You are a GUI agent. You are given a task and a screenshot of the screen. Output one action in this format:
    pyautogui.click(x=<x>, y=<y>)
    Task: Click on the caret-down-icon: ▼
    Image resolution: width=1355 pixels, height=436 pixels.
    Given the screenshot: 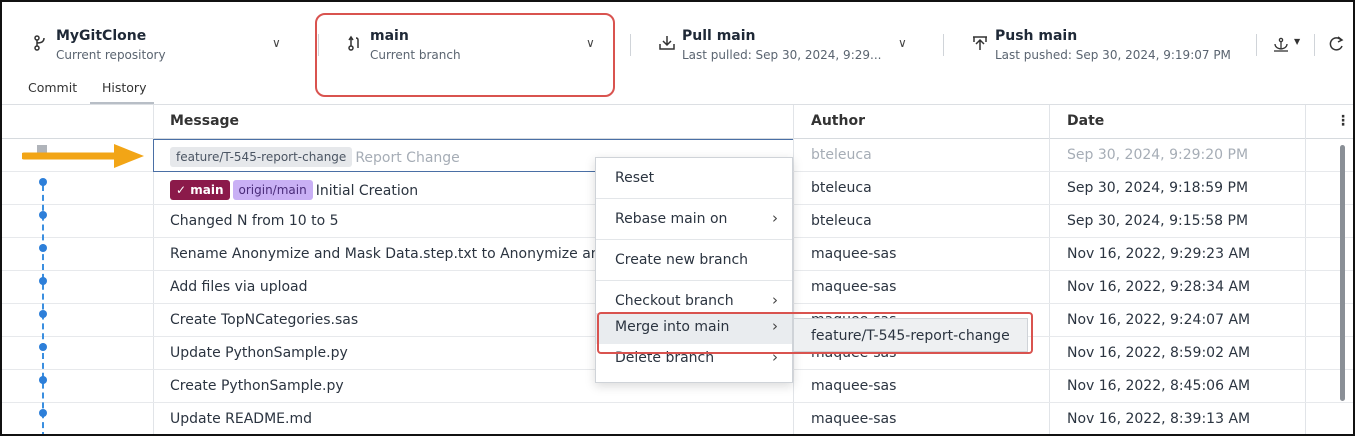 What is the action you would take?
    pyautogui.click(x=1297, y=41)
    